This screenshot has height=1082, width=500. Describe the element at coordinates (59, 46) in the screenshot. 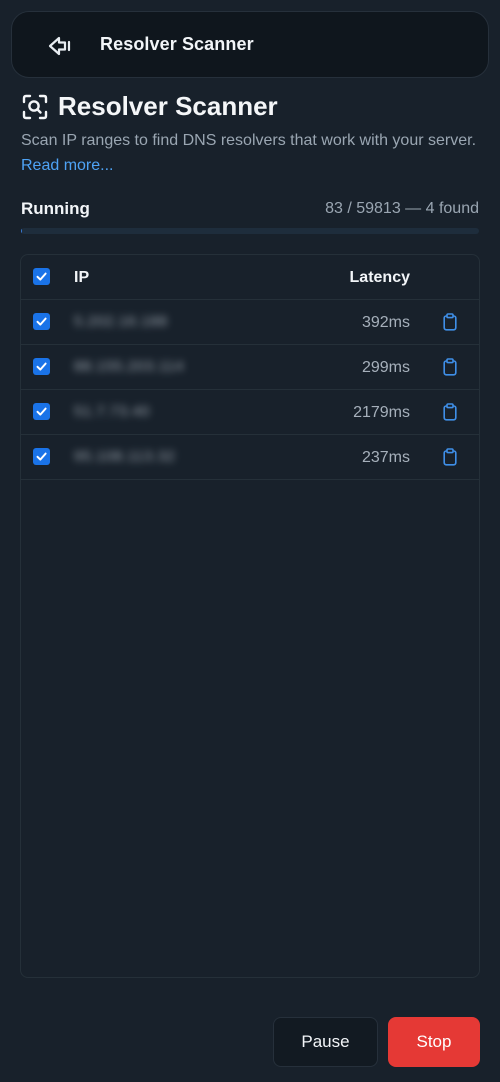

I see `back-arrow-icon` at that location.